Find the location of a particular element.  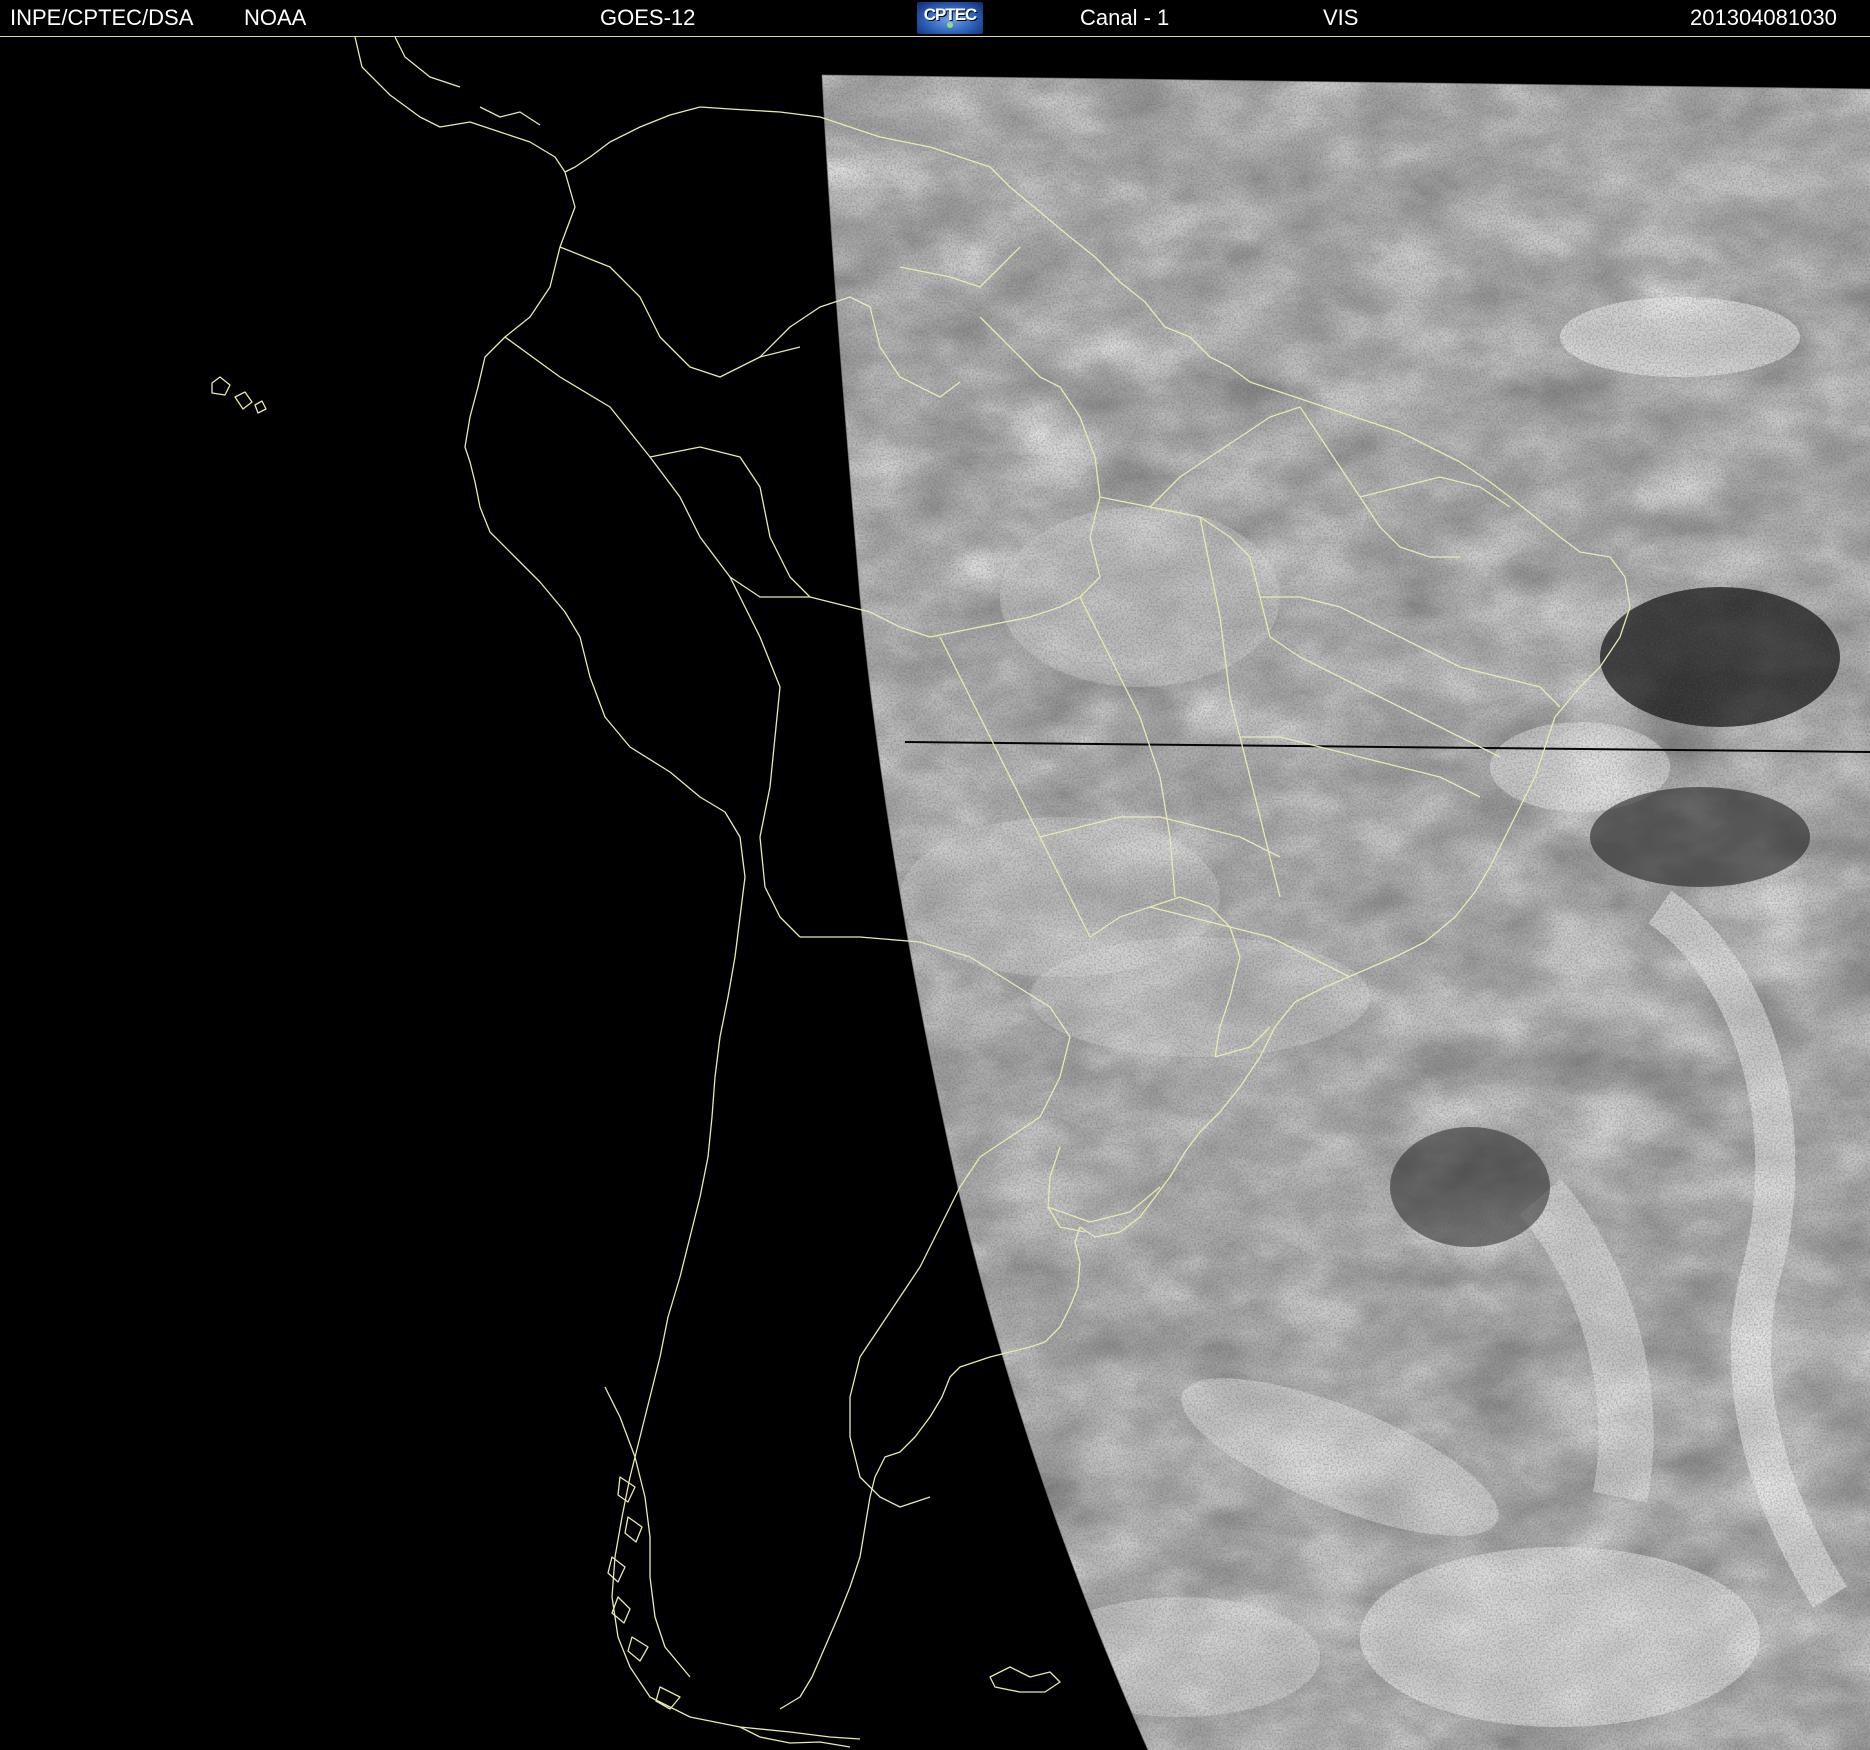

provider-label: NOAA is located at coordinates (275, 17).